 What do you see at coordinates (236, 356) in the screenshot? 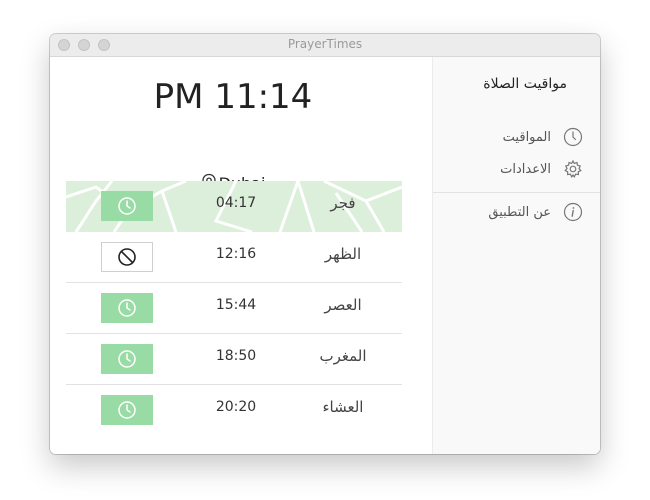
I see `prayer-time: 18:50` at bounding box center [236, 356].